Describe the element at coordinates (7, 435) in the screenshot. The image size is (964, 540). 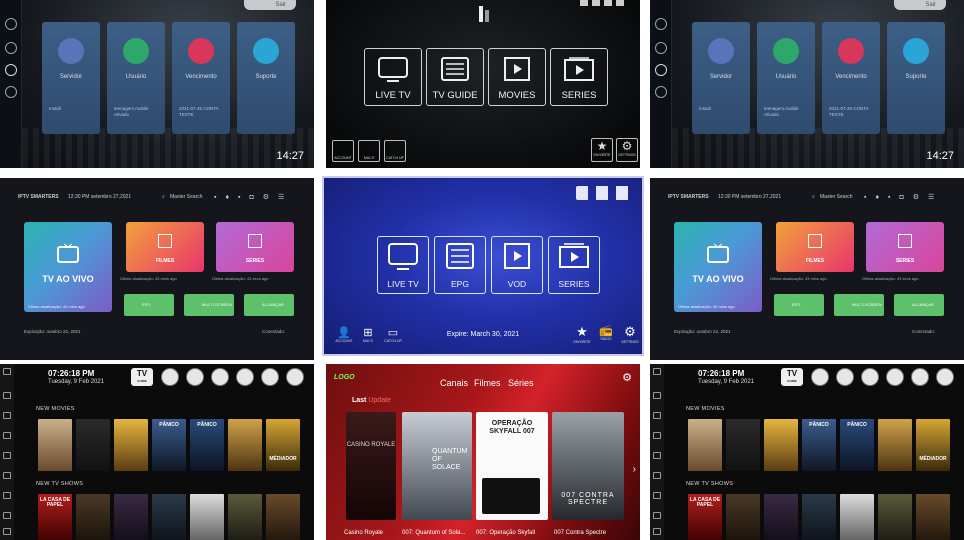
I see `film-icon` at that location.